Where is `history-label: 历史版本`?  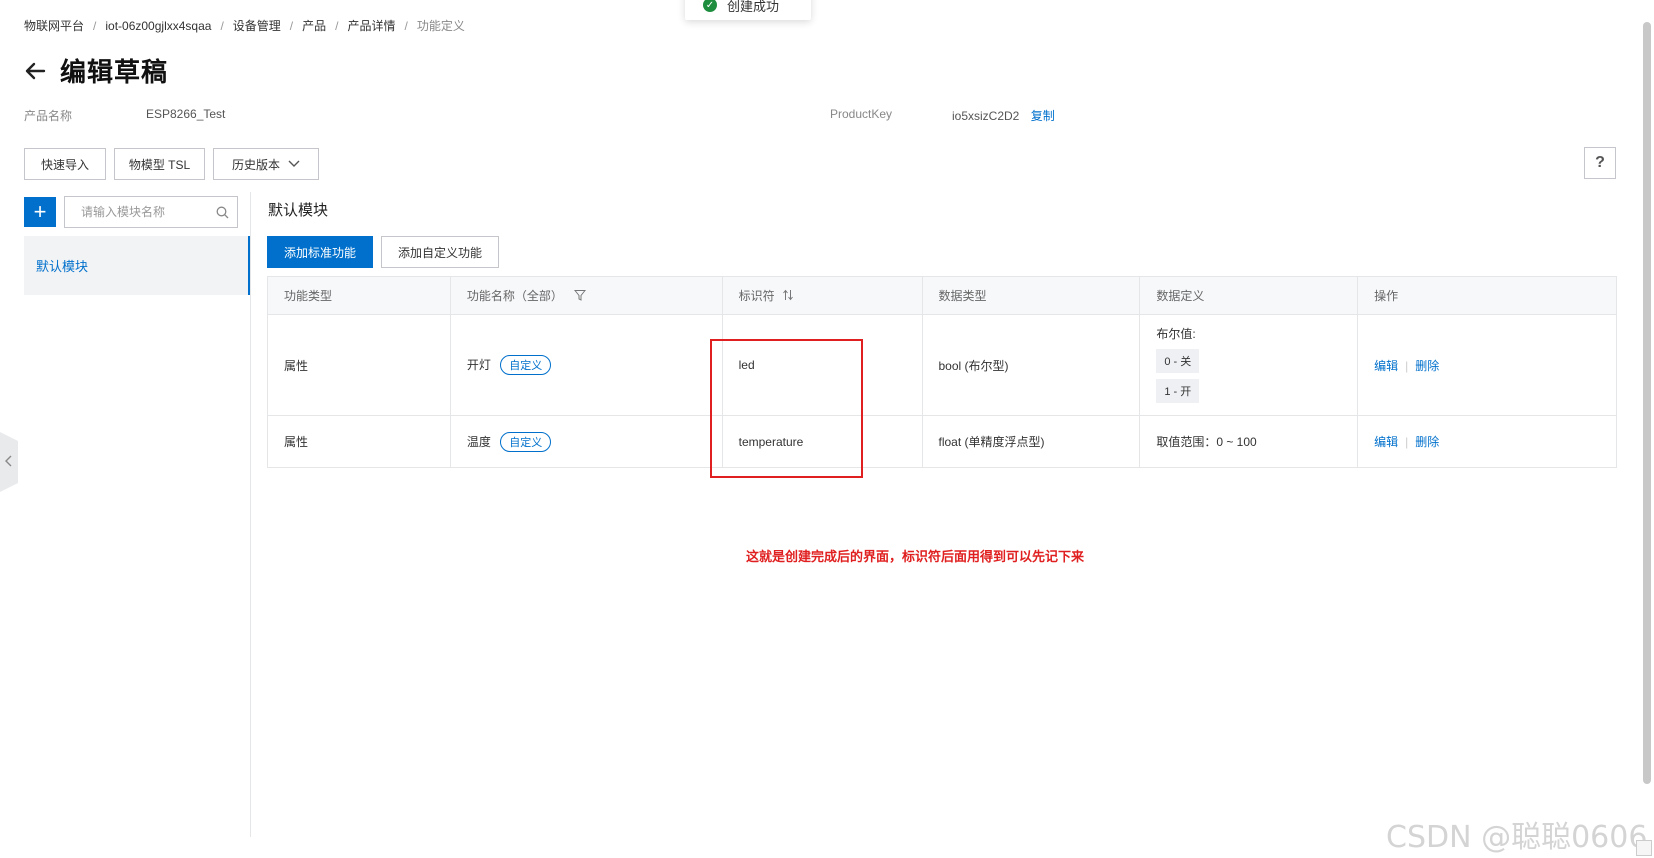
history-label: 历史版本 is located at coordinates (255, 164).